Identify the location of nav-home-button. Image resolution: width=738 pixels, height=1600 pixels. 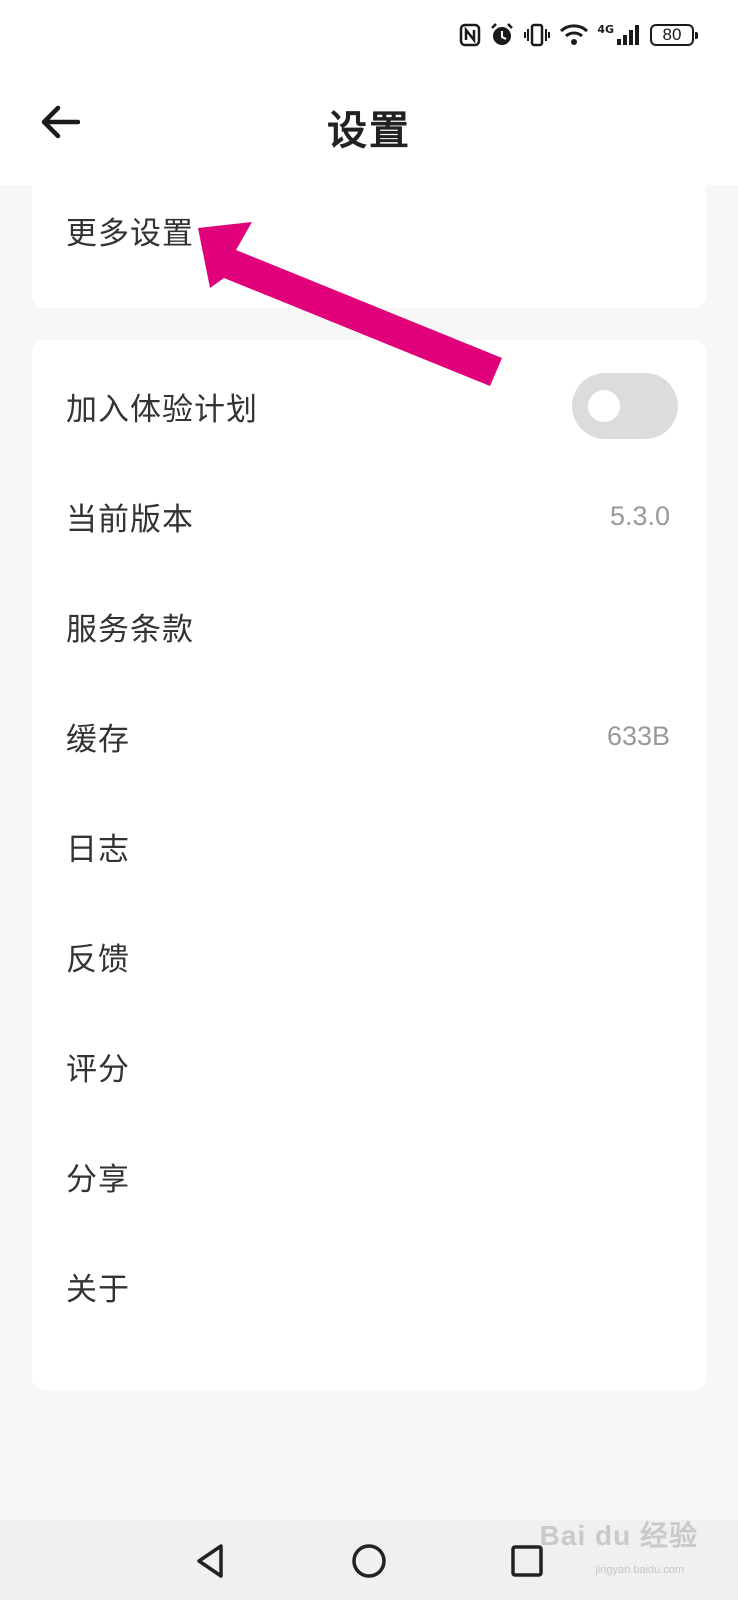
(369, 1561).